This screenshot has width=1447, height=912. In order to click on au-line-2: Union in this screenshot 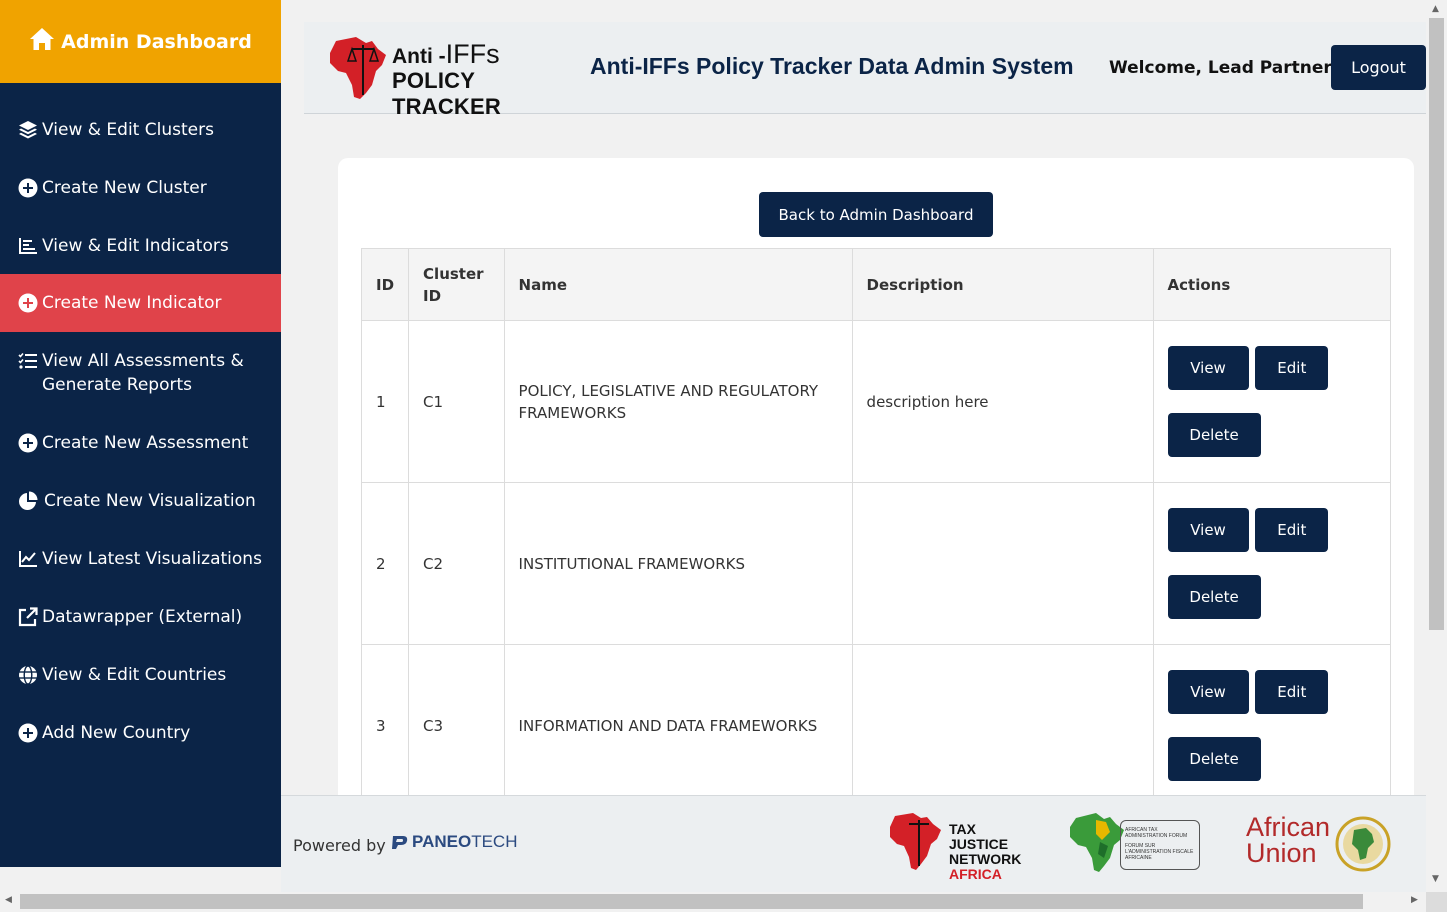, I will do `click(1281, 853)`.